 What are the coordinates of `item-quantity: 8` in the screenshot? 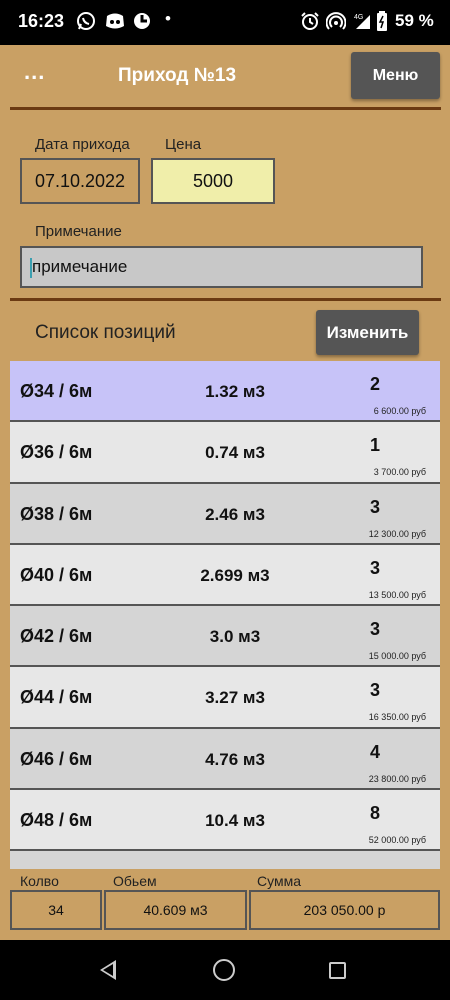 It's located at (375, 813).